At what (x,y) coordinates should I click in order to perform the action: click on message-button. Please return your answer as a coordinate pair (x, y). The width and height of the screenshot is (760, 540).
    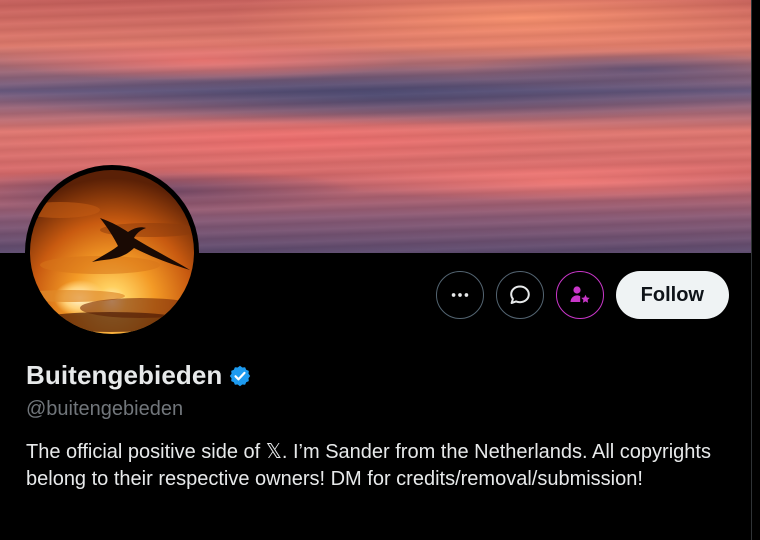
    Looking at the image, I should click on (519, 295).